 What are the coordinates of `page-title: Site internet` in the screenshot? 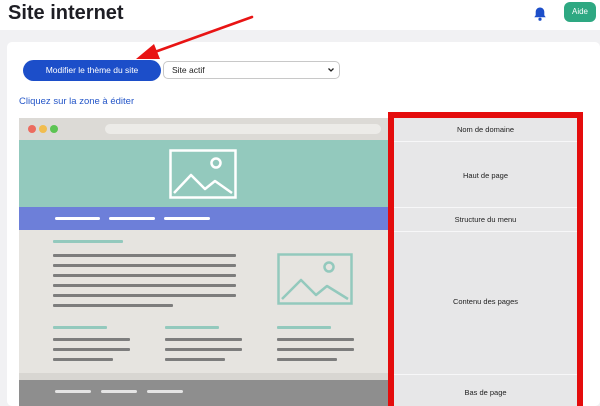 It's located at (66, 13).